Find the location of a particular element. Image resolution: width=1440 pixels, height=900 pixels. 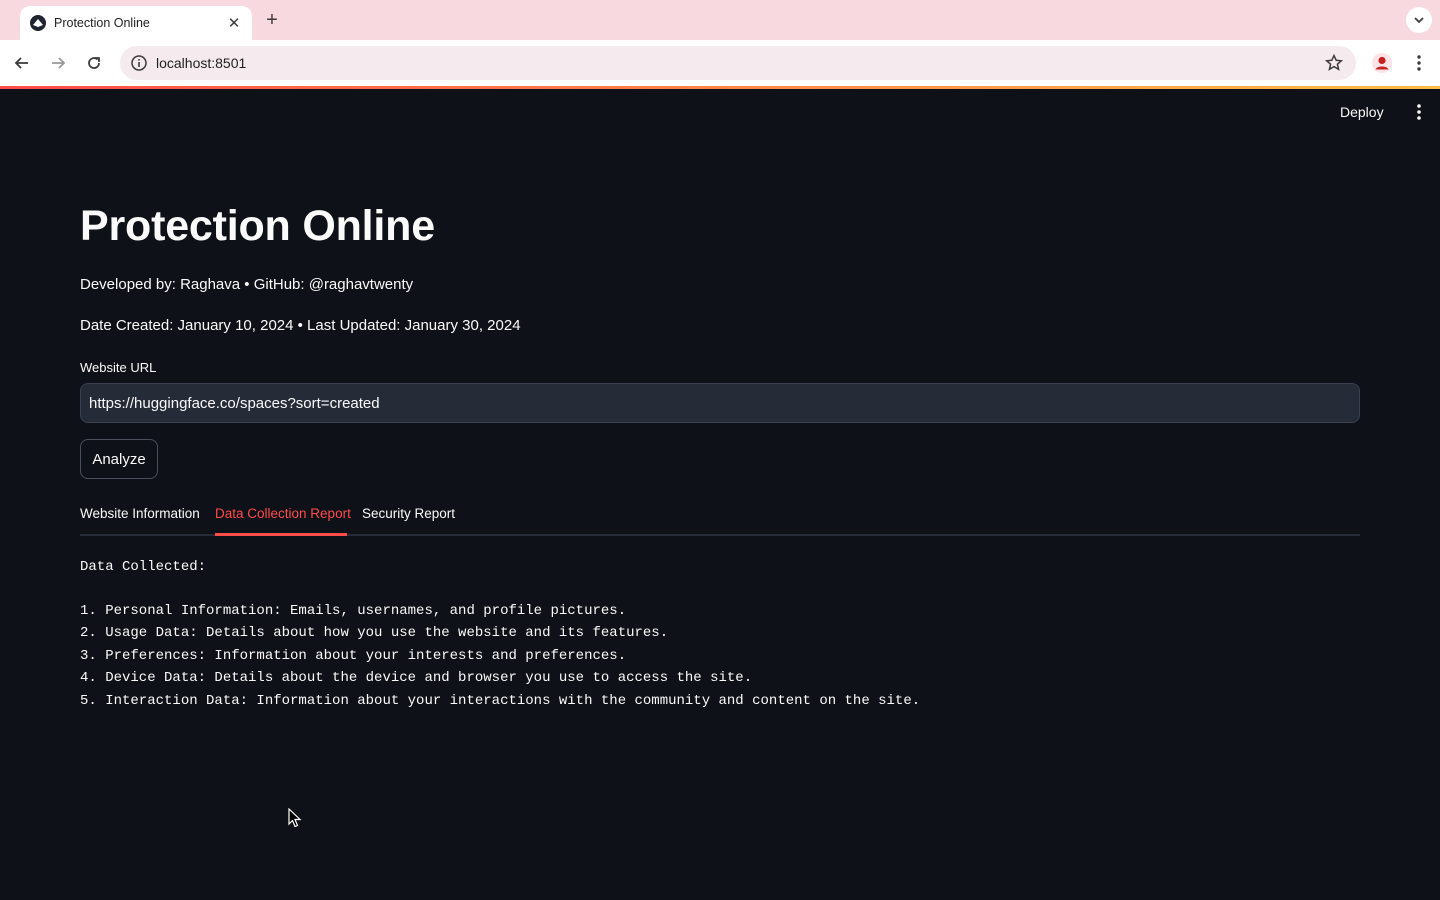

report-spacer is located at coordinates (500, 589).